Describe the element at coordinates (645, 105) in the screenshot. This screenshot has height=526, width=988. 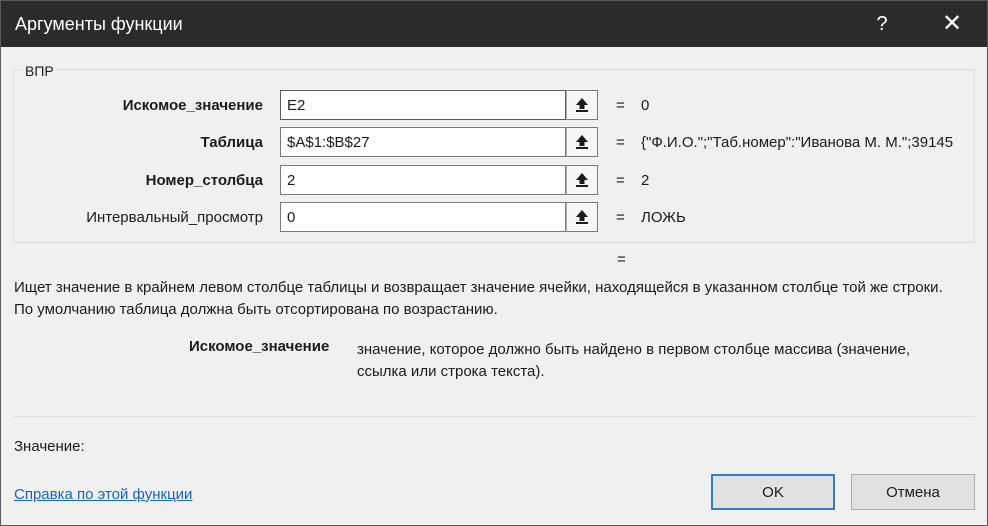
I see `arg-result-lookup-value: 0` at that location.